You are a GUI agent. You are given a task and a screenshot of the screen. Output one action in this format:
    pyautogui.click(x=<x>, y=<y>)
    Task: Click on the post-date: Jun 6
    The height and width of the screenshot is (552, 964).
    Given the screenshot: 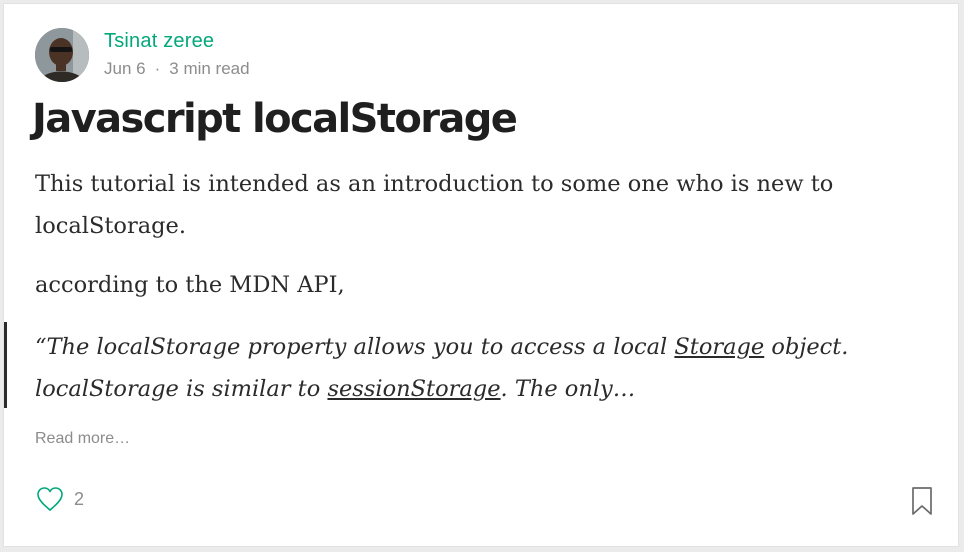 What is the action you would take?
    pyautogui.click(x=125, y=68)
    